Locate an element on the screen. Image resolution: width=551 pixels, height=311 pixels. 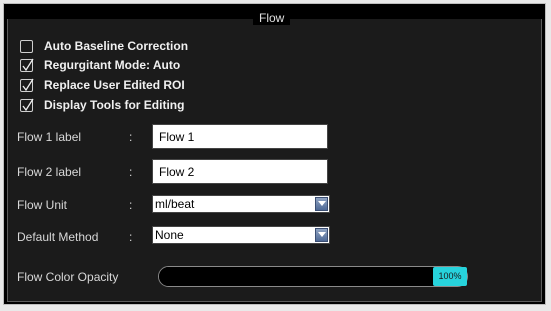
opacity-slider-fill is located at coordinates (313, 276).